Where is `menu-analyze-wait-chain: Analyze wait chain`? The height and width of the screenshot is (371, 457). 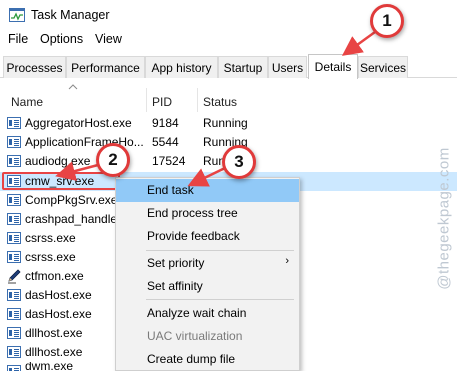 menu-analyze-wait-chain: Analyze wait chain is located at coordinates (207, 313).